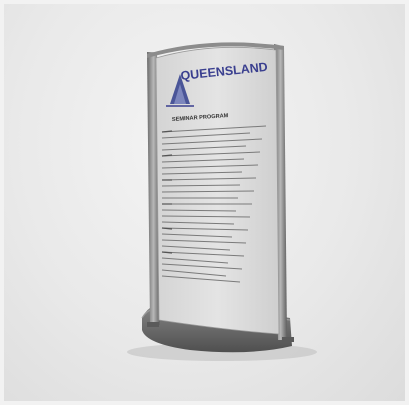  What do you see at coordinates (153, 324) in the screenshot?
I see `left-foot` at bounding box center [153, 324].